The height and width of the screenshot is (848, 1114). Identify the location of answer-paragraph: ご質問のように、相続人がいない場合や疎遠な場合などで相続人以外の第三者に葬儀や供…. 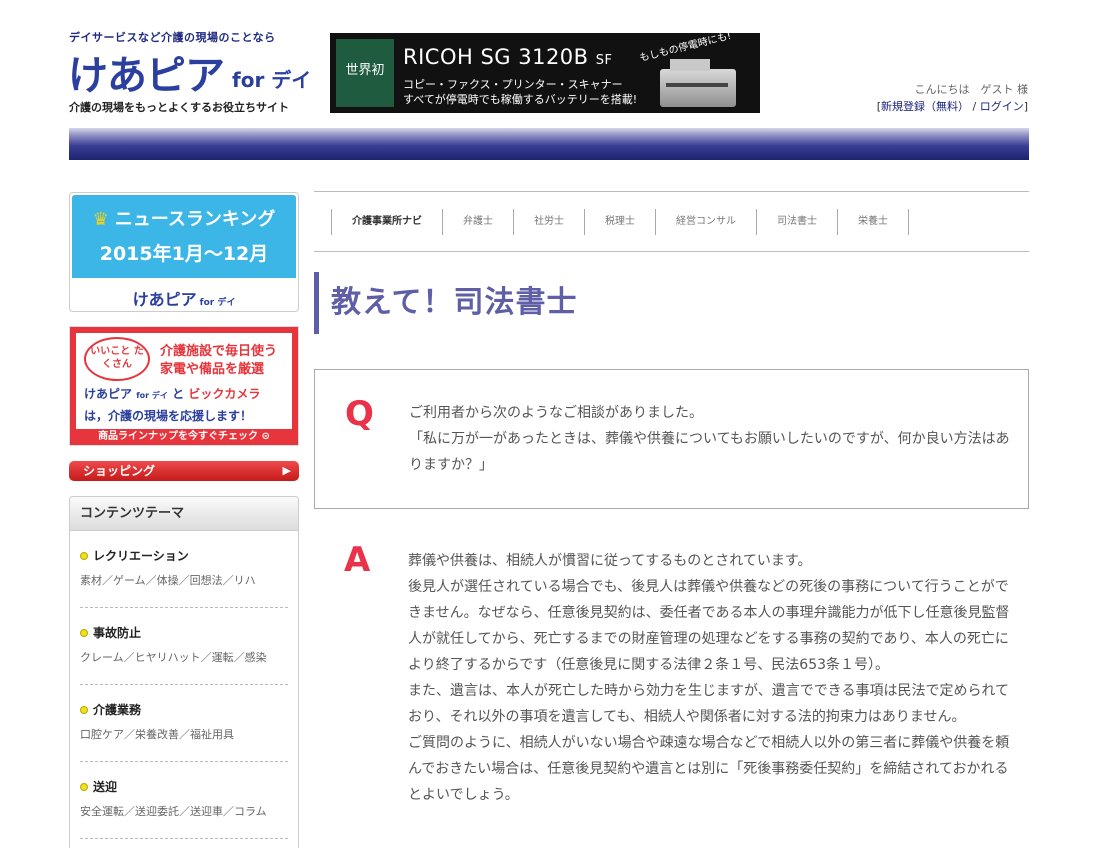
(709, 769).